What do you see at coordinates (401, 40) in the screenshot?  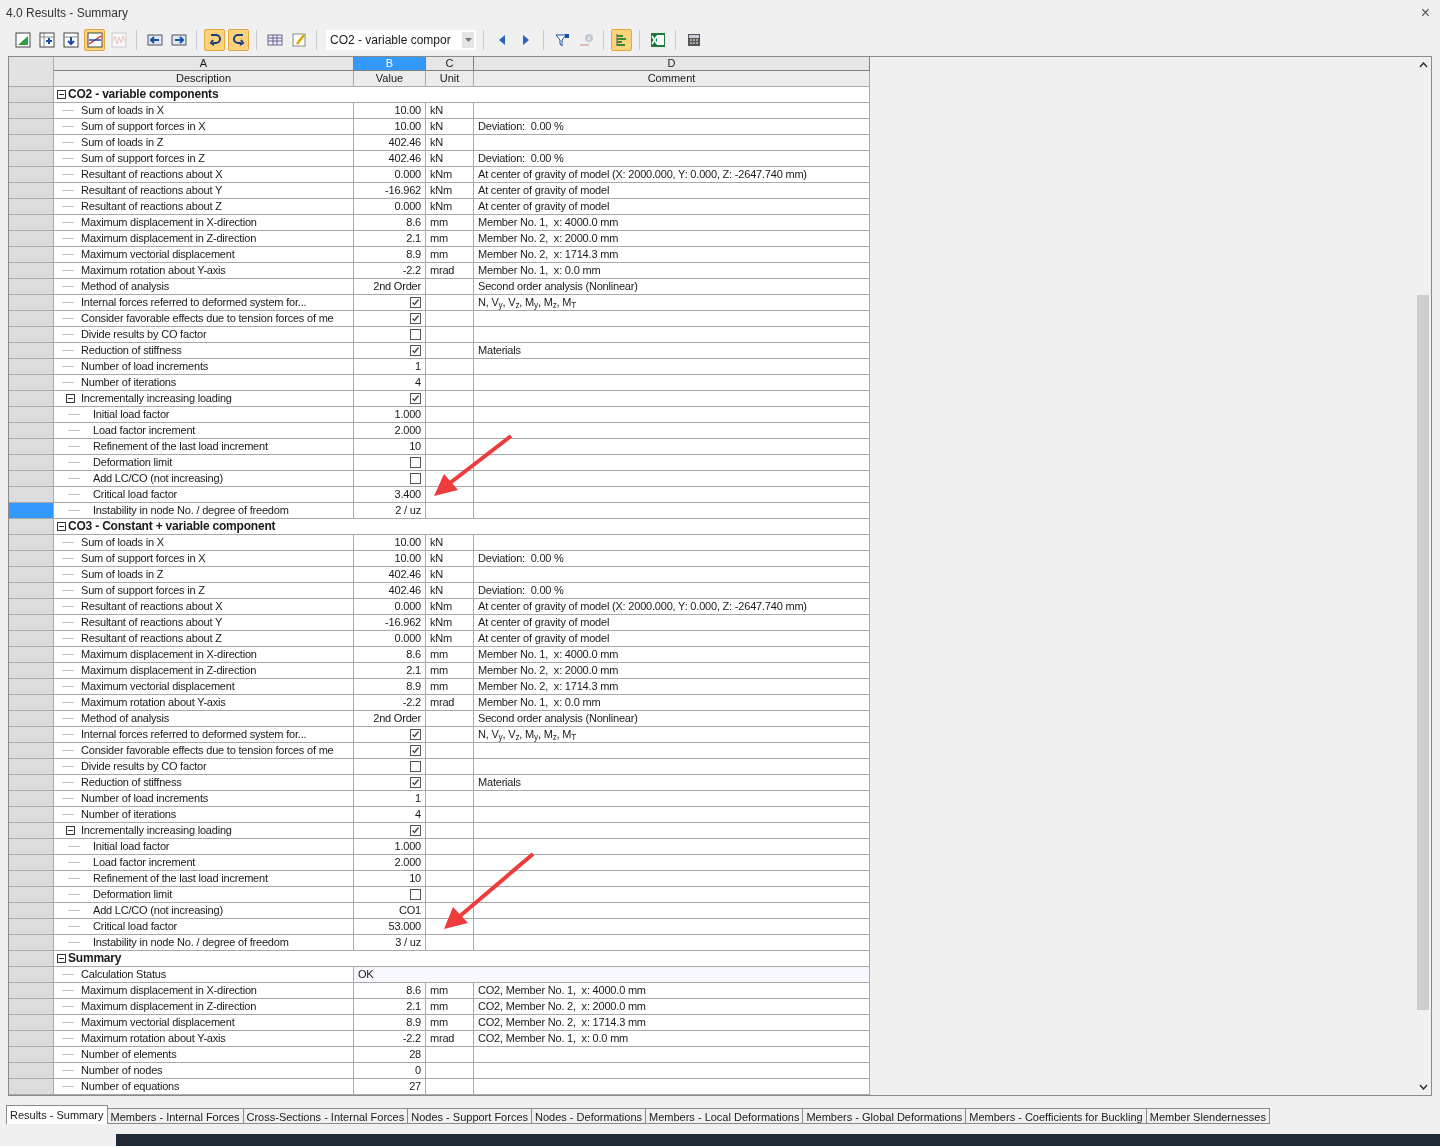 I see `combo-box: CO2 - variable compor` at bounding box center [401, 40].